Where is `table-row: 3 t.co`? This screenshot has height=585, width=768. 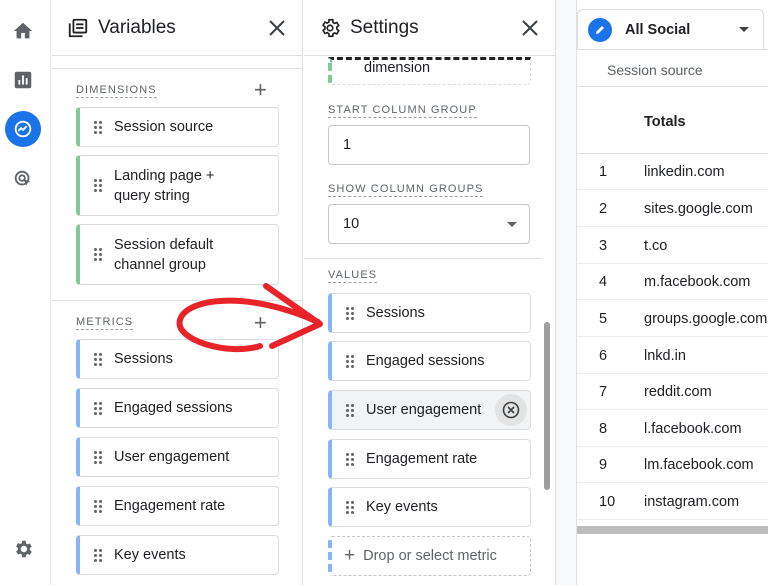 table-row: 3 t.co is located at coordinates (672, 246).